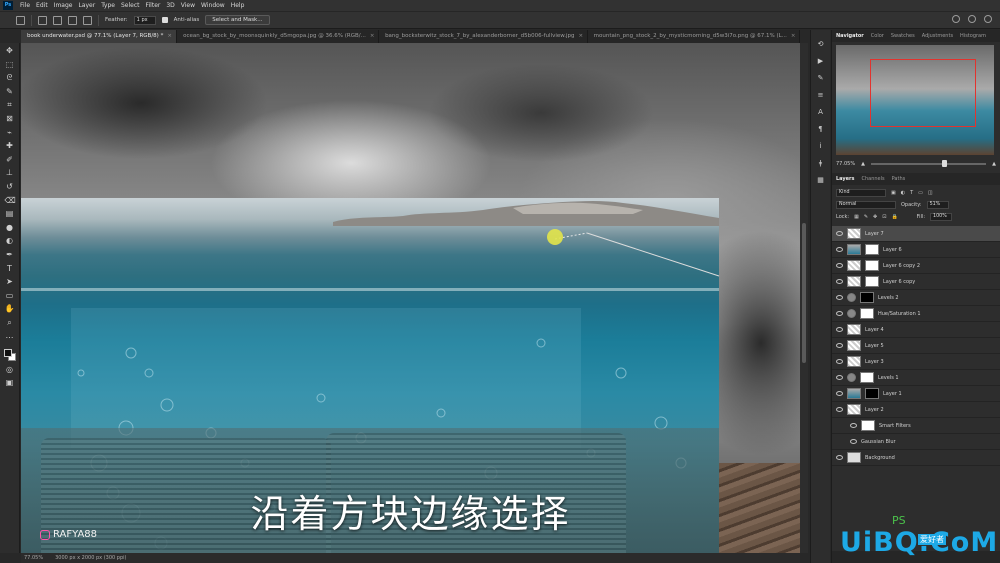  Describe the element at coordinates (916, 378) in the screenshot. I see `layer-row: Levels 1` at that location.